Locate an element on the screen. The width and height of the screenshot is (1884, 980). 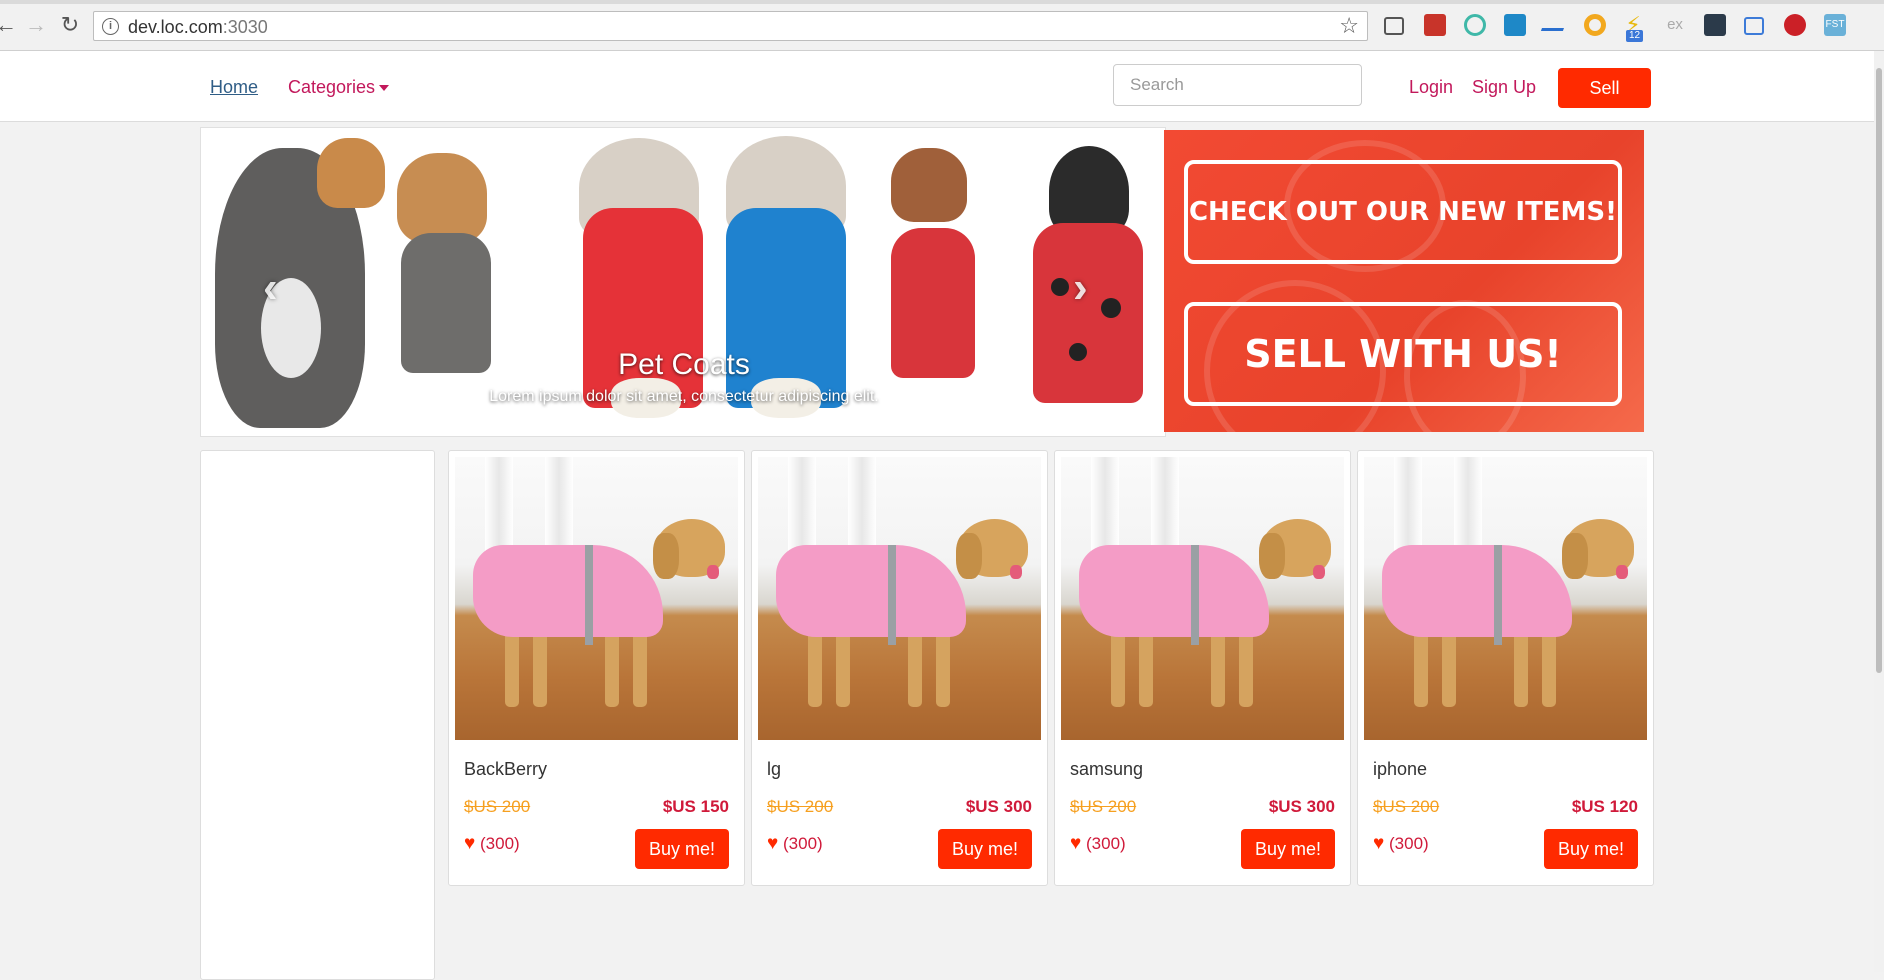
scrollbar-thumb is located at coordinates (1879, 370).